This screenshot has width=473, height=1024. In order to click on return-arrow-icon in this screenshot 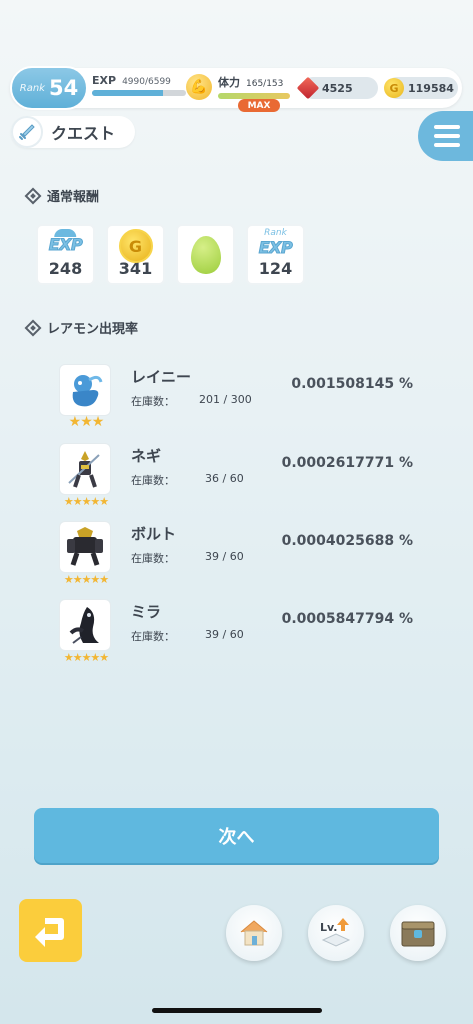, I will do `click(49, 932)`.